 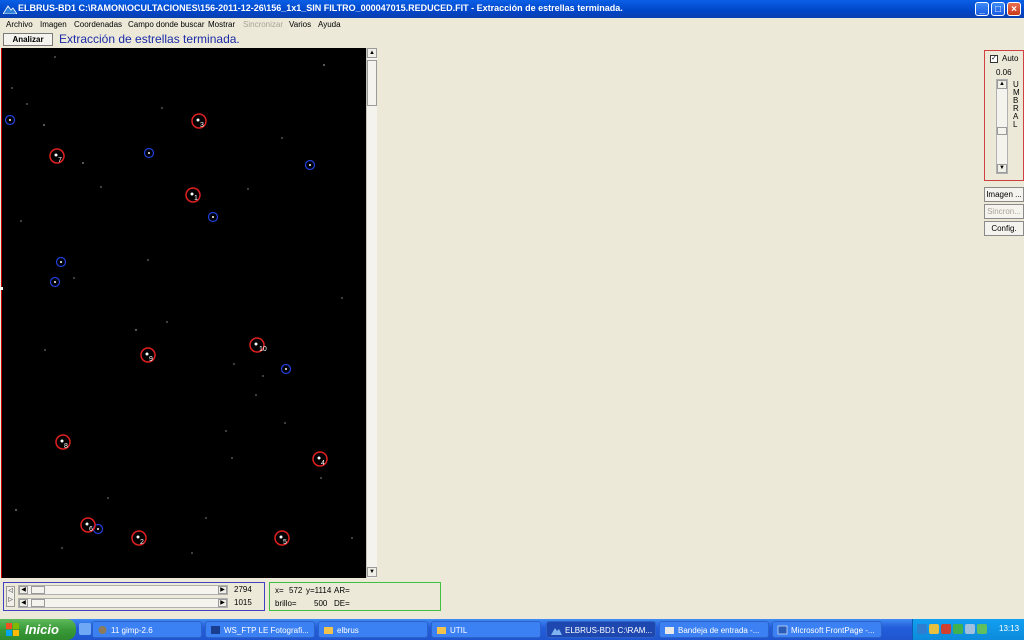 I want to click on star-label: 8, so click(x=66, y=446).